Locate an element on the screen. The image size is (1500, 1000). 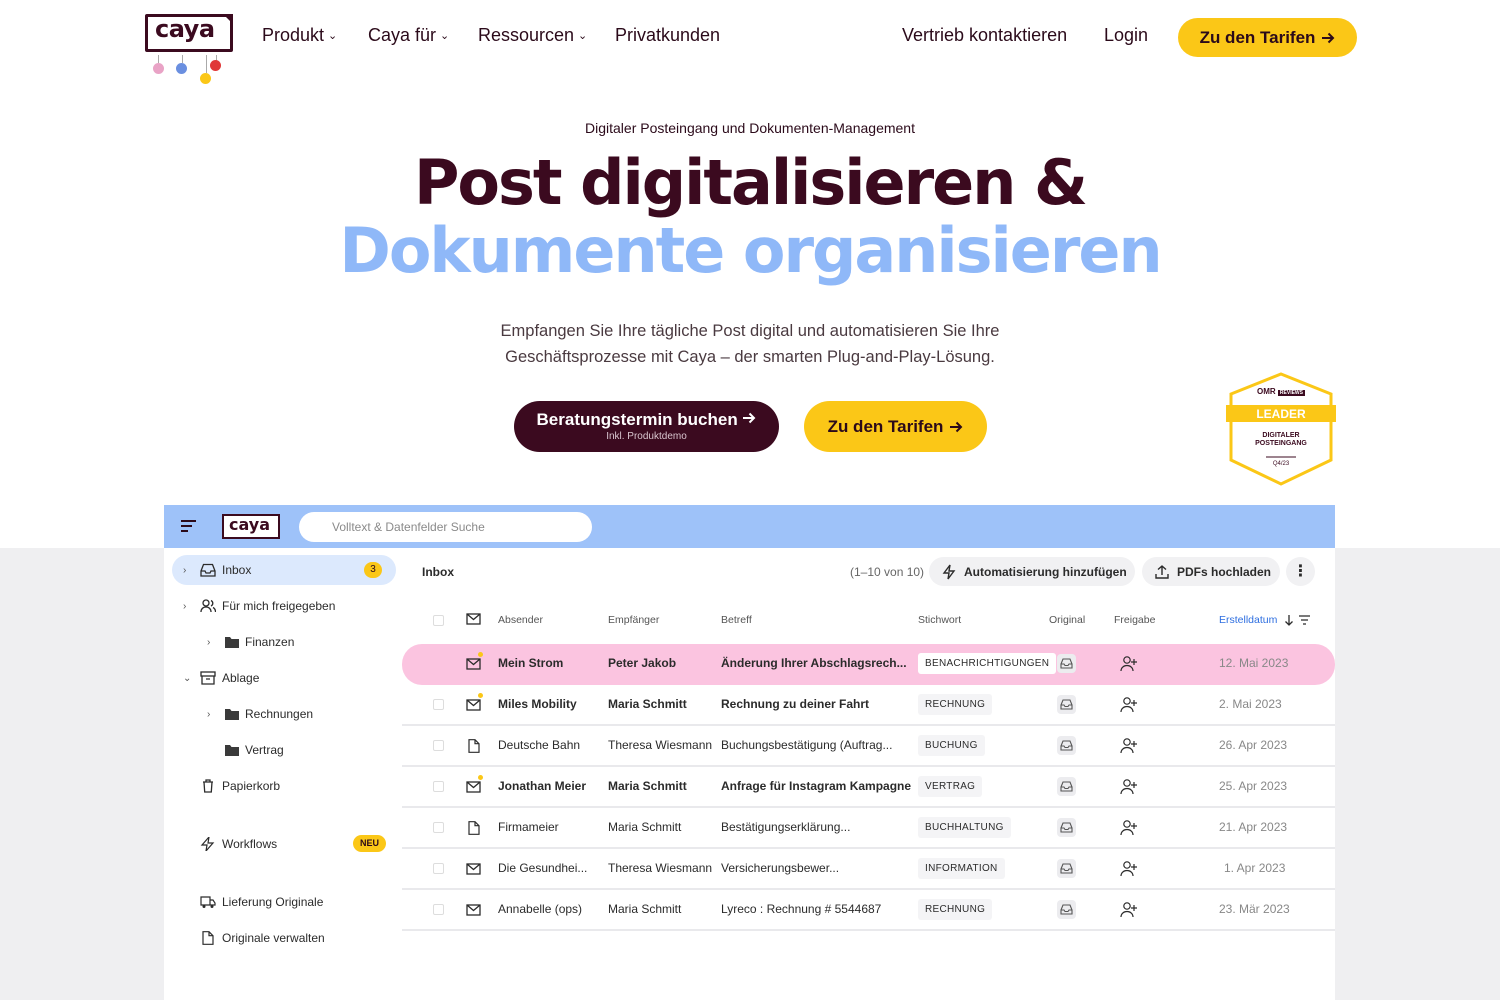
beratungstermin-button: Beratungstermin buchen Inkl. Produktdemo is located at coordinates (646, 426).